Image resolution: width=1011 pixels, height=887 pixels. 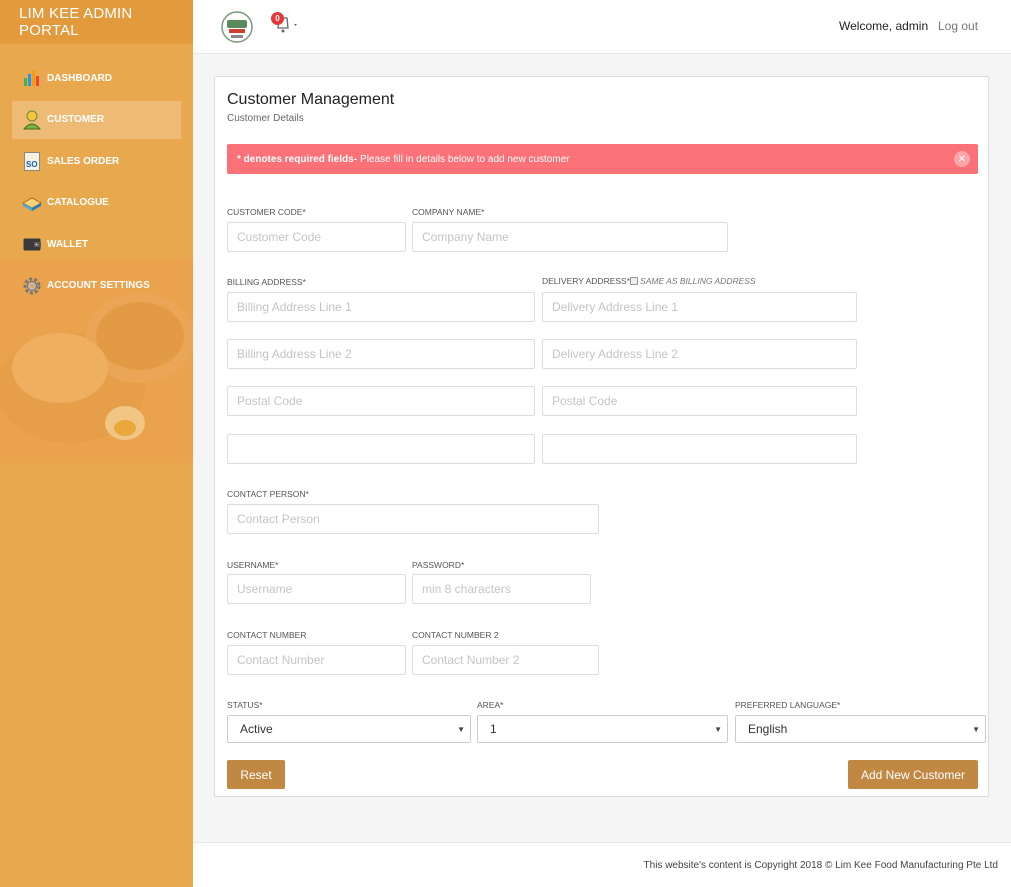 I want to click on password-input, so click(x=501, y=589).